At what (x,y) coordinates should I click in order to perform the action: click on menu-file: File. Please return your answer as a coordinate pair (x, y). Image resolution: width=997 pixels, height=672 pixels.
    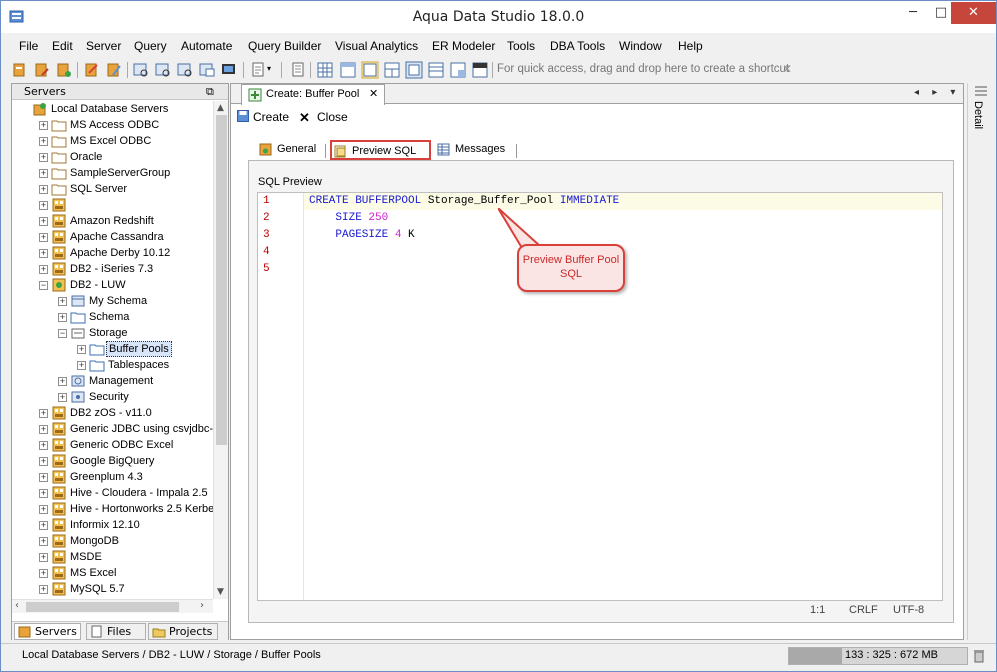
    Looking at the image, I should click on (28, 46).